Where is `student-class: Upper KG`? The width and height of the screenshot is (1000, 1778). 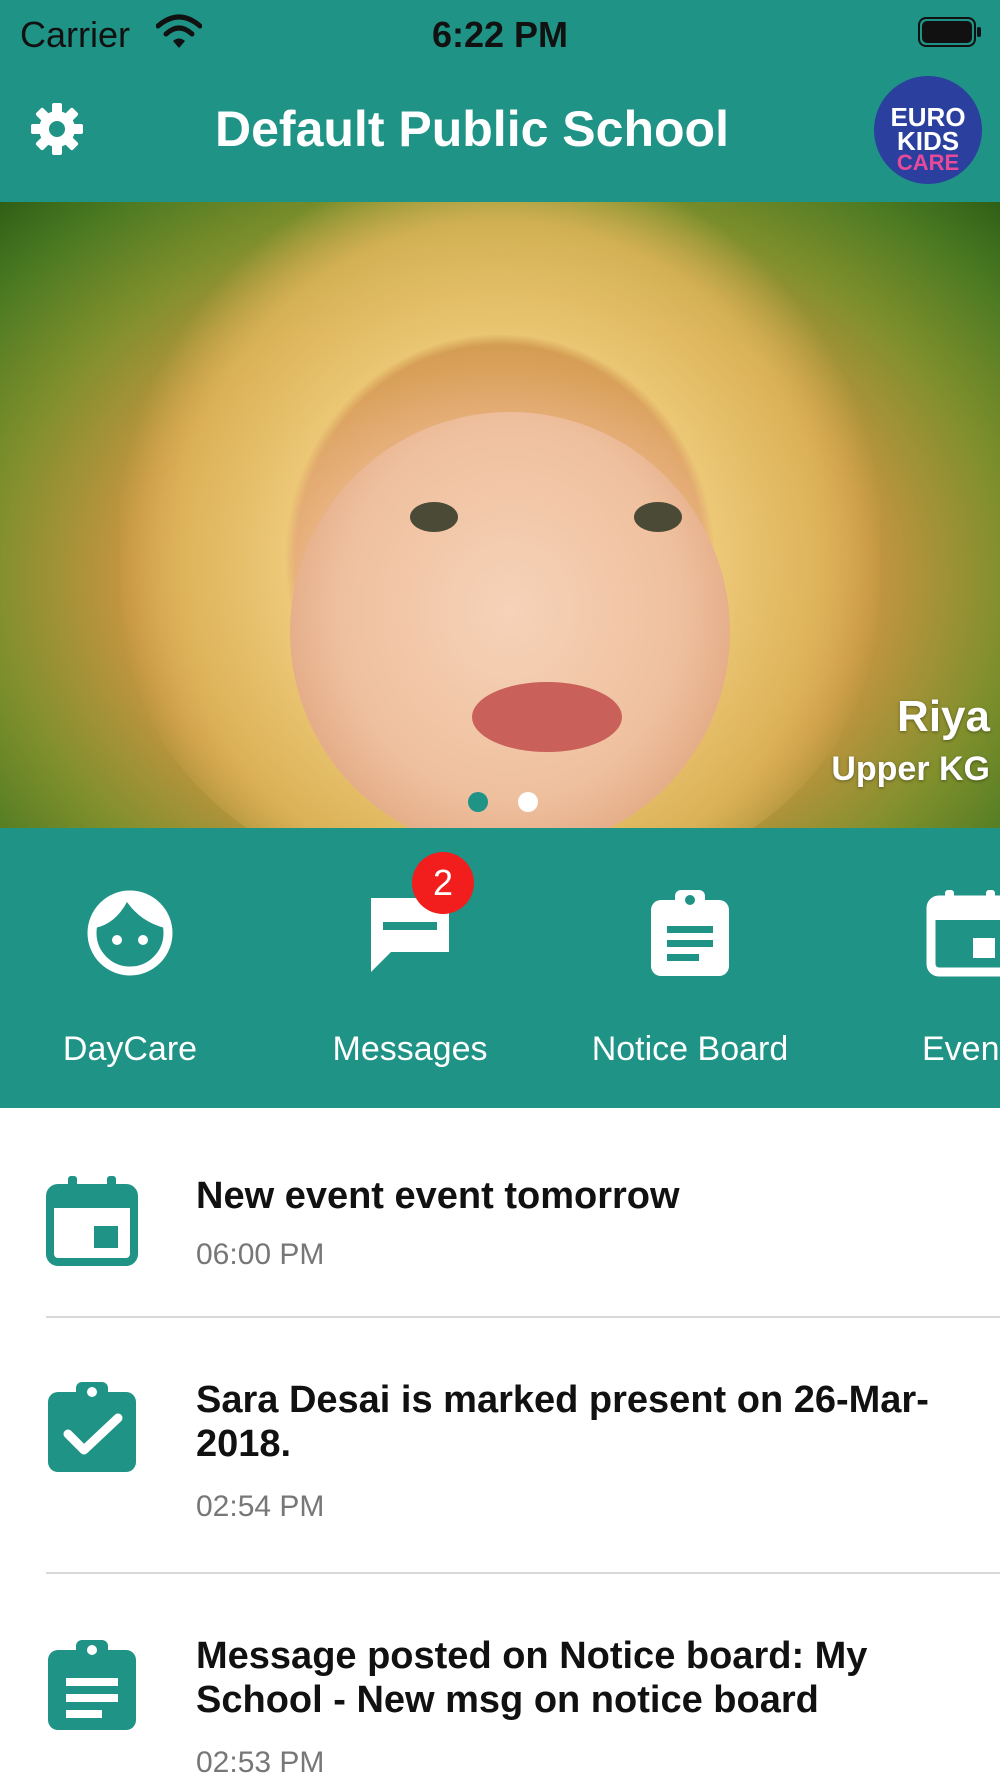 student-class: Upper KG is located at coordinates (910, 769).